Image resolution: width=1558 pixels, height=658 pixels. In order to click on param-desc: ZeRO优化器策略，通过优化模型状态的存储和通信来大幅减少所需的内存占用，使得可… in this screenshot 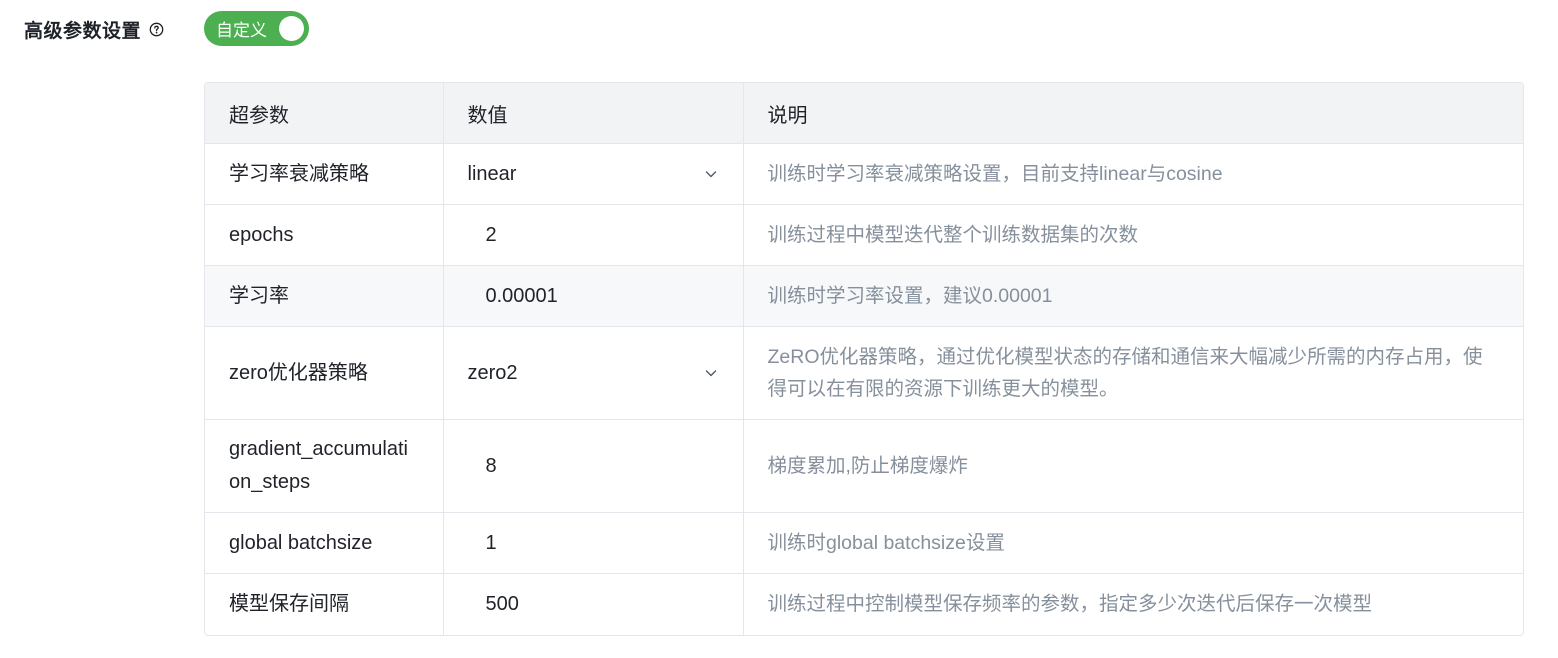, I will do `click(1133, 373)`.